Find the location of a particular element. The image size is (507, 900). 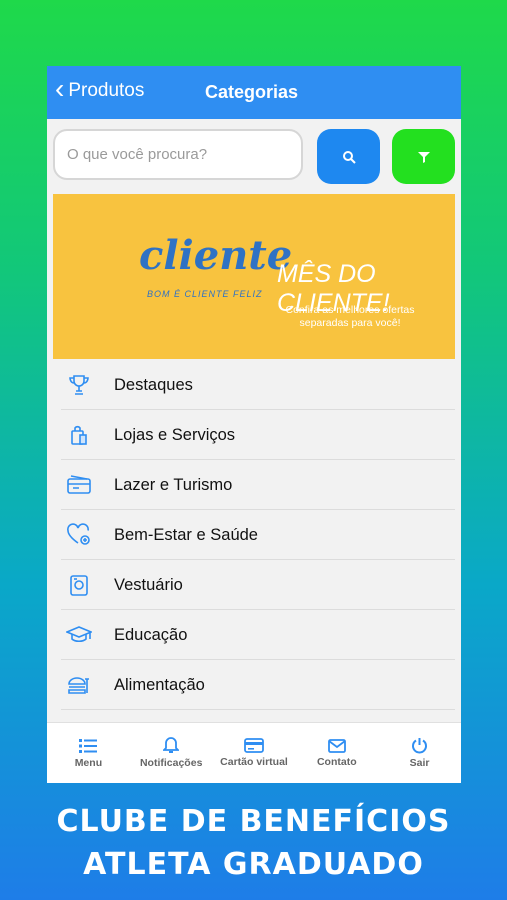

filter-button is located at coordinates (423, 156).